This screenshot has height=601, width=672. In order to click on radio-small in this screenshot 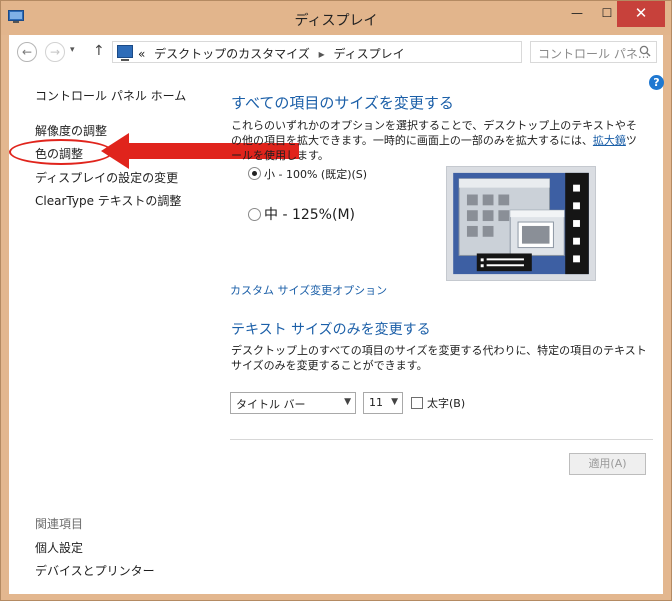, I will do `click(254, 173)`.